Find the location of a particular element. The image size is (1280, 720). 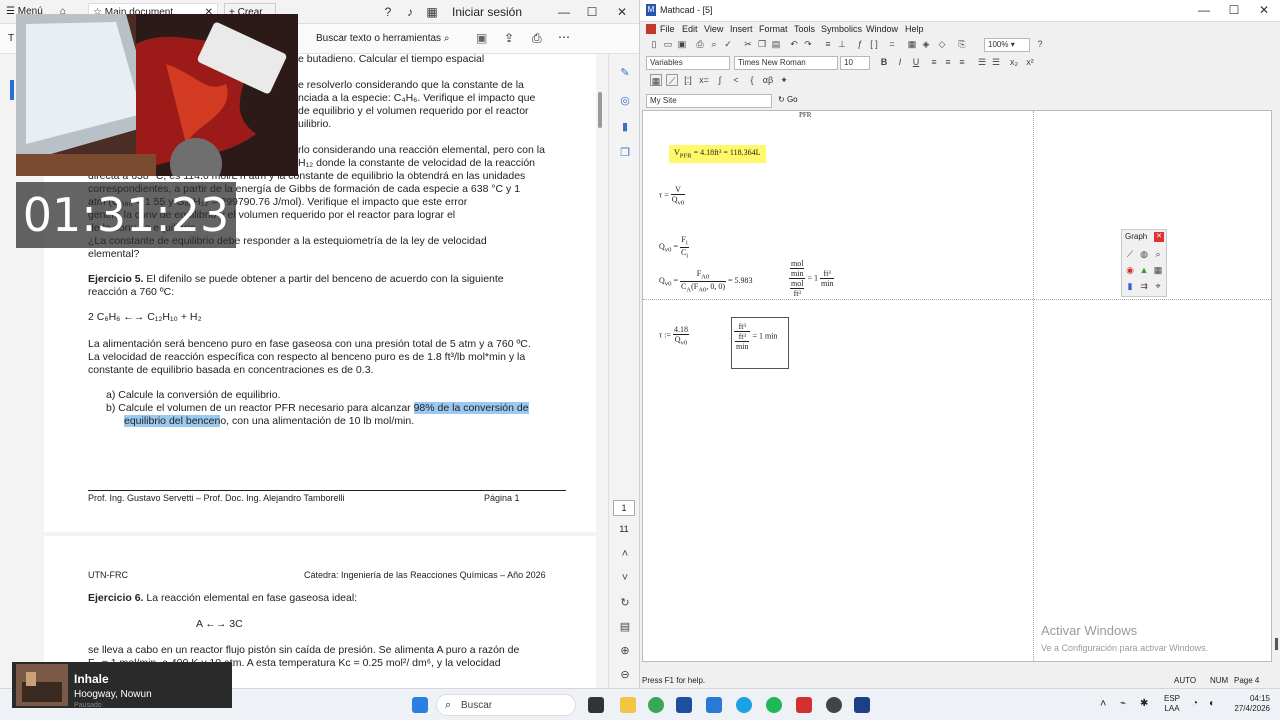

surface-plot-icon: ◉ is located at coordinates (1130, 270).